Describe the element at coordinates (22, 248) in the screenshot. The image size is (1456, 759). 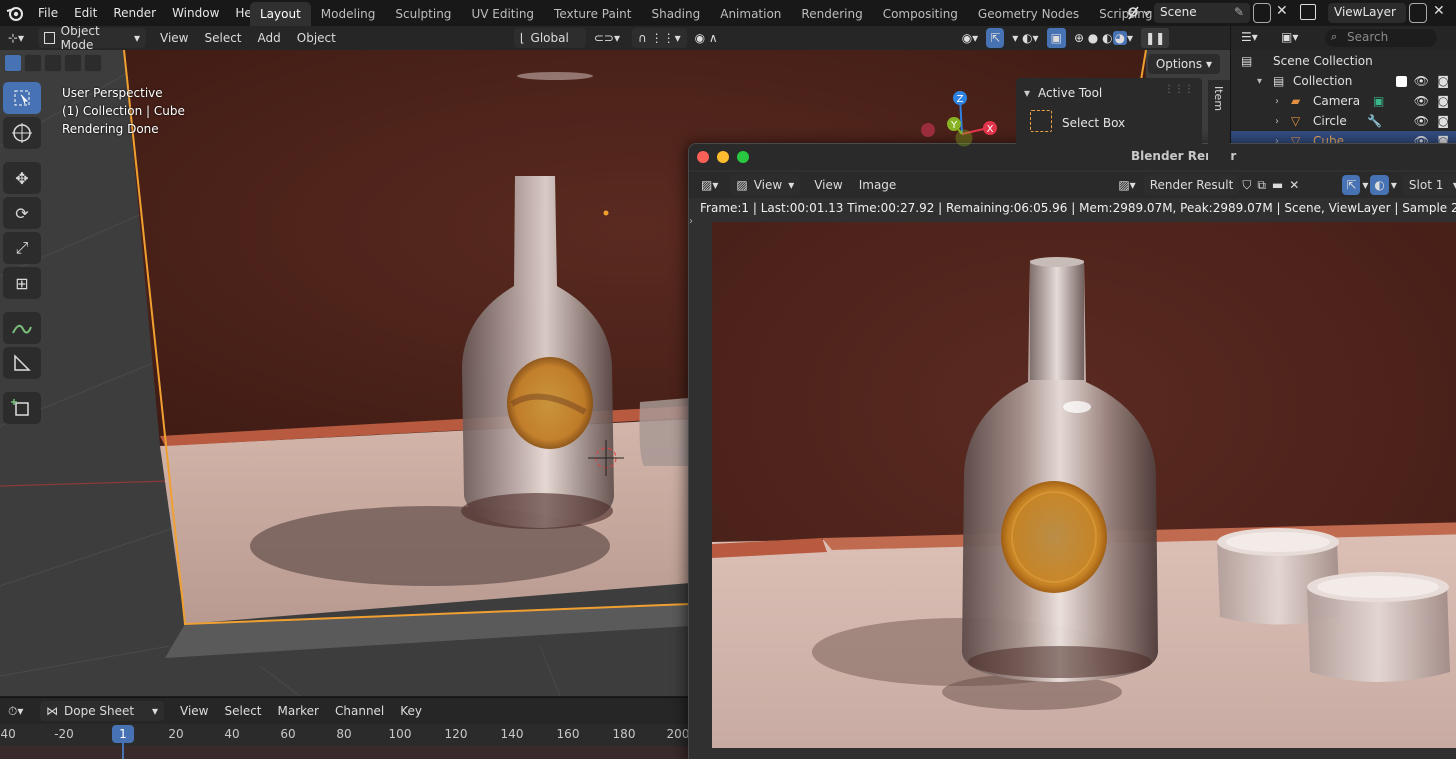
I see `scale-tool-icon: ⤢` at that location.